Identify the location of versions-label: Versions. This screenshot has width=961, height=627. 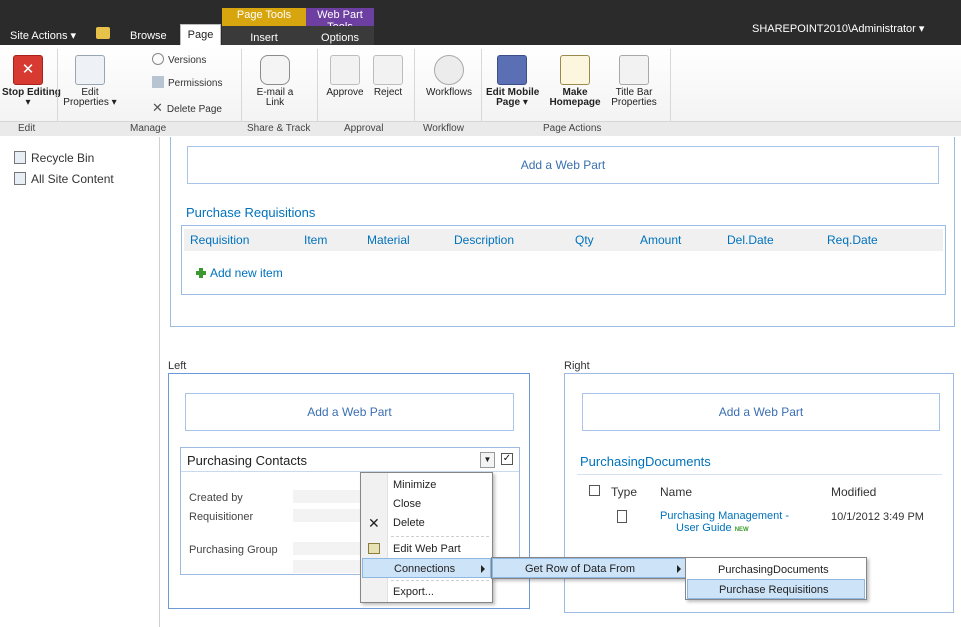
(187, 60).